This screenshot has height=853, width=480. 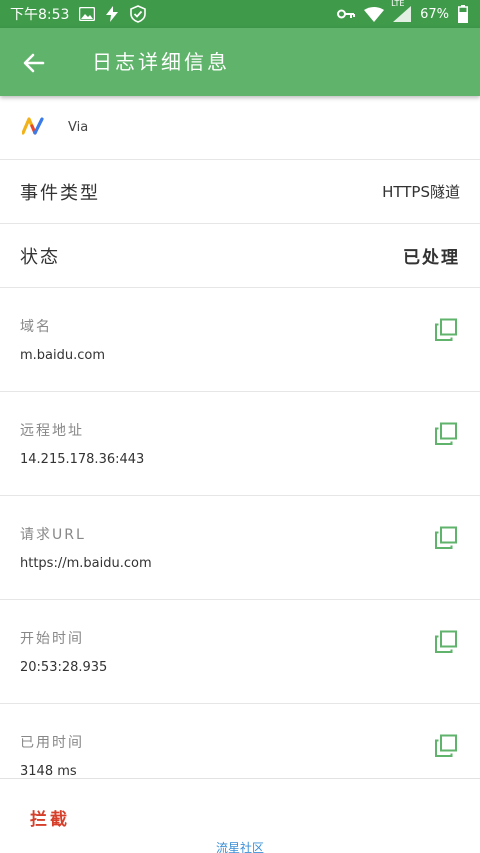 I want to click on detail-value: https://m.baidu.com, so click(x=86, y=563).